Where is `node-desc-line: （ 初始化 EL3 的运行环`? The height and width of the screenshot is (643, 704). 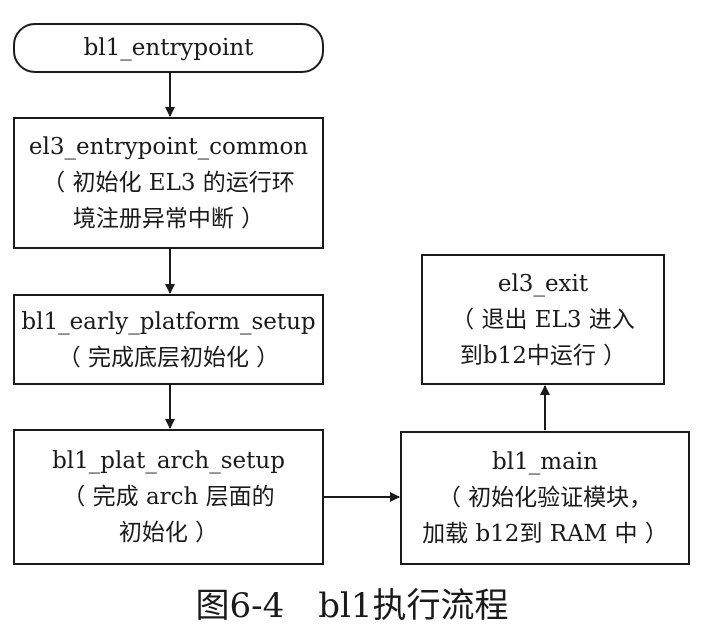 node-desc-line: （ 初始化 EL3 的运行环 is located at coordinates (168, 183).